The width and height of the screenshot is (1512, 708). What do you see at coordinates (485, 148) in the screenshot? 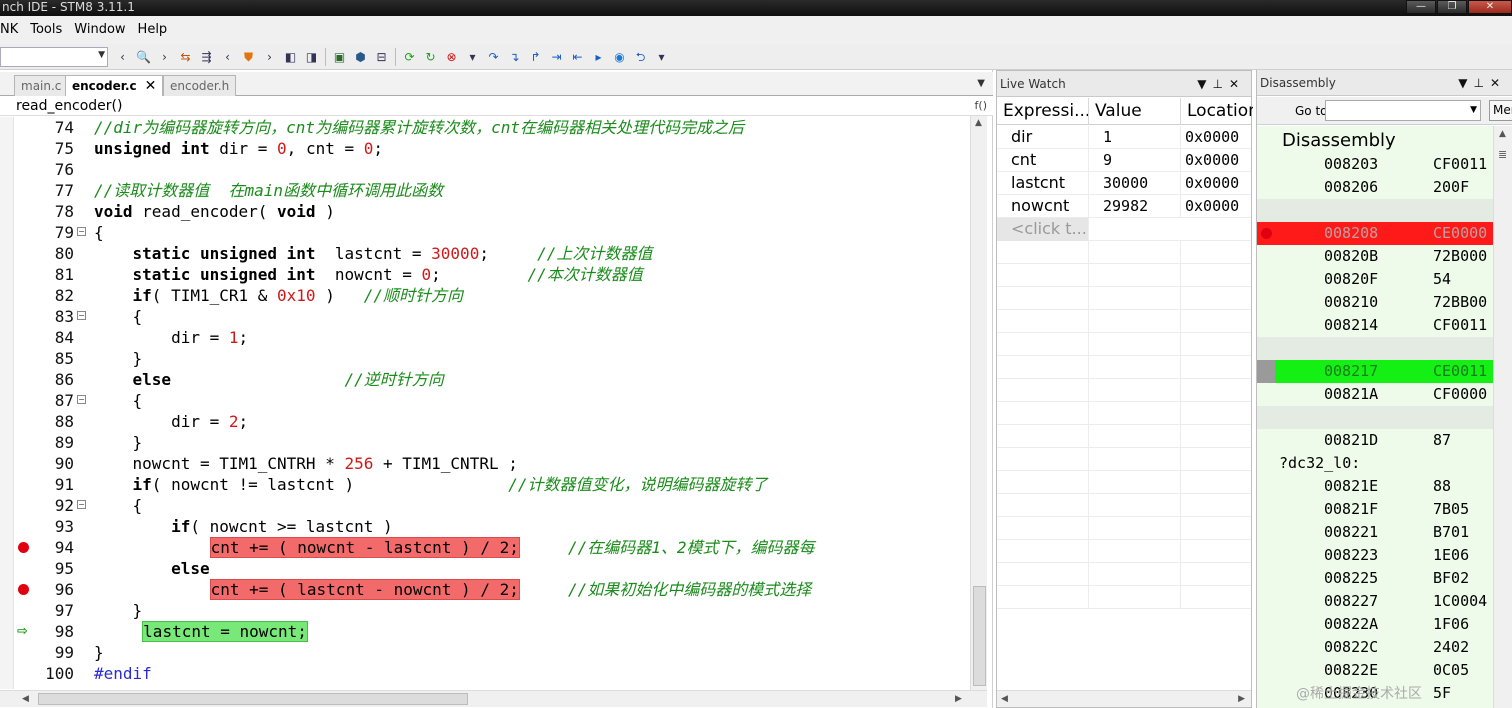
I see `code-line: 75 unsigned int dir = 0, cnt = 0;` at bounding box center [485, 148].